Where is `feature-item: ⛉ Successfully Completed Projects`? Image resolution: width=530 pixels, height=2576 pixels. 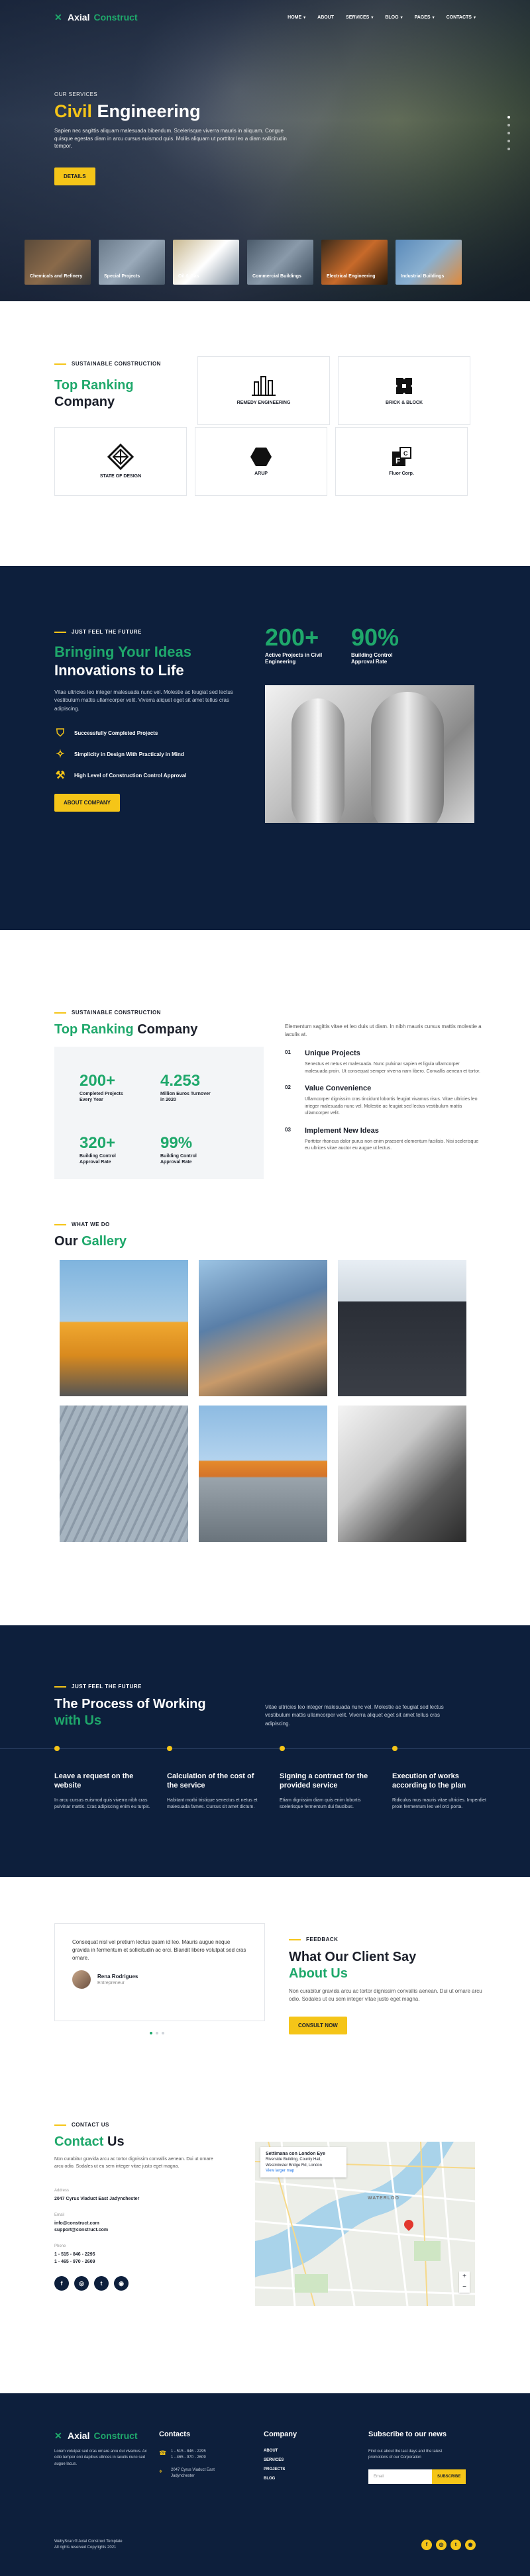
feature-item: ⛉ Successfully Completed Projects is located at coordinates (153, 733).